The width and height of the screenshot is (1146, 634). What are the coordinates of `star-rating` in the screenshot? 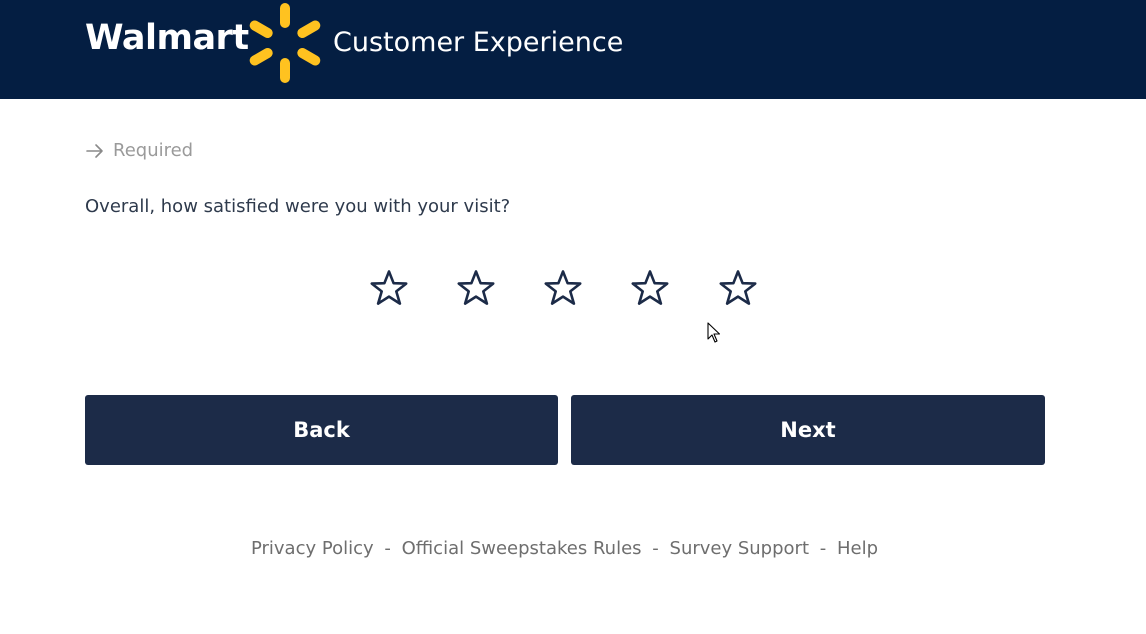 It's located at (566, 290).